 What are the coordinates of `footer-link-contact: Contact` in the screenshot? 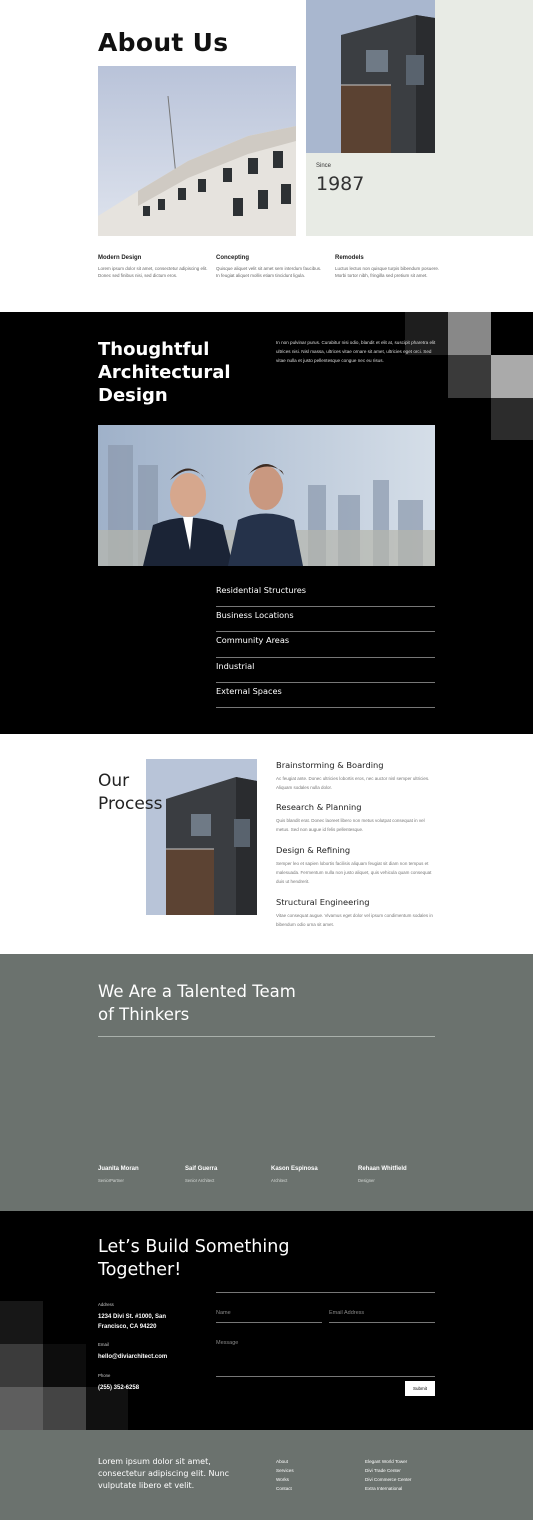 It's located at (285, 1488).